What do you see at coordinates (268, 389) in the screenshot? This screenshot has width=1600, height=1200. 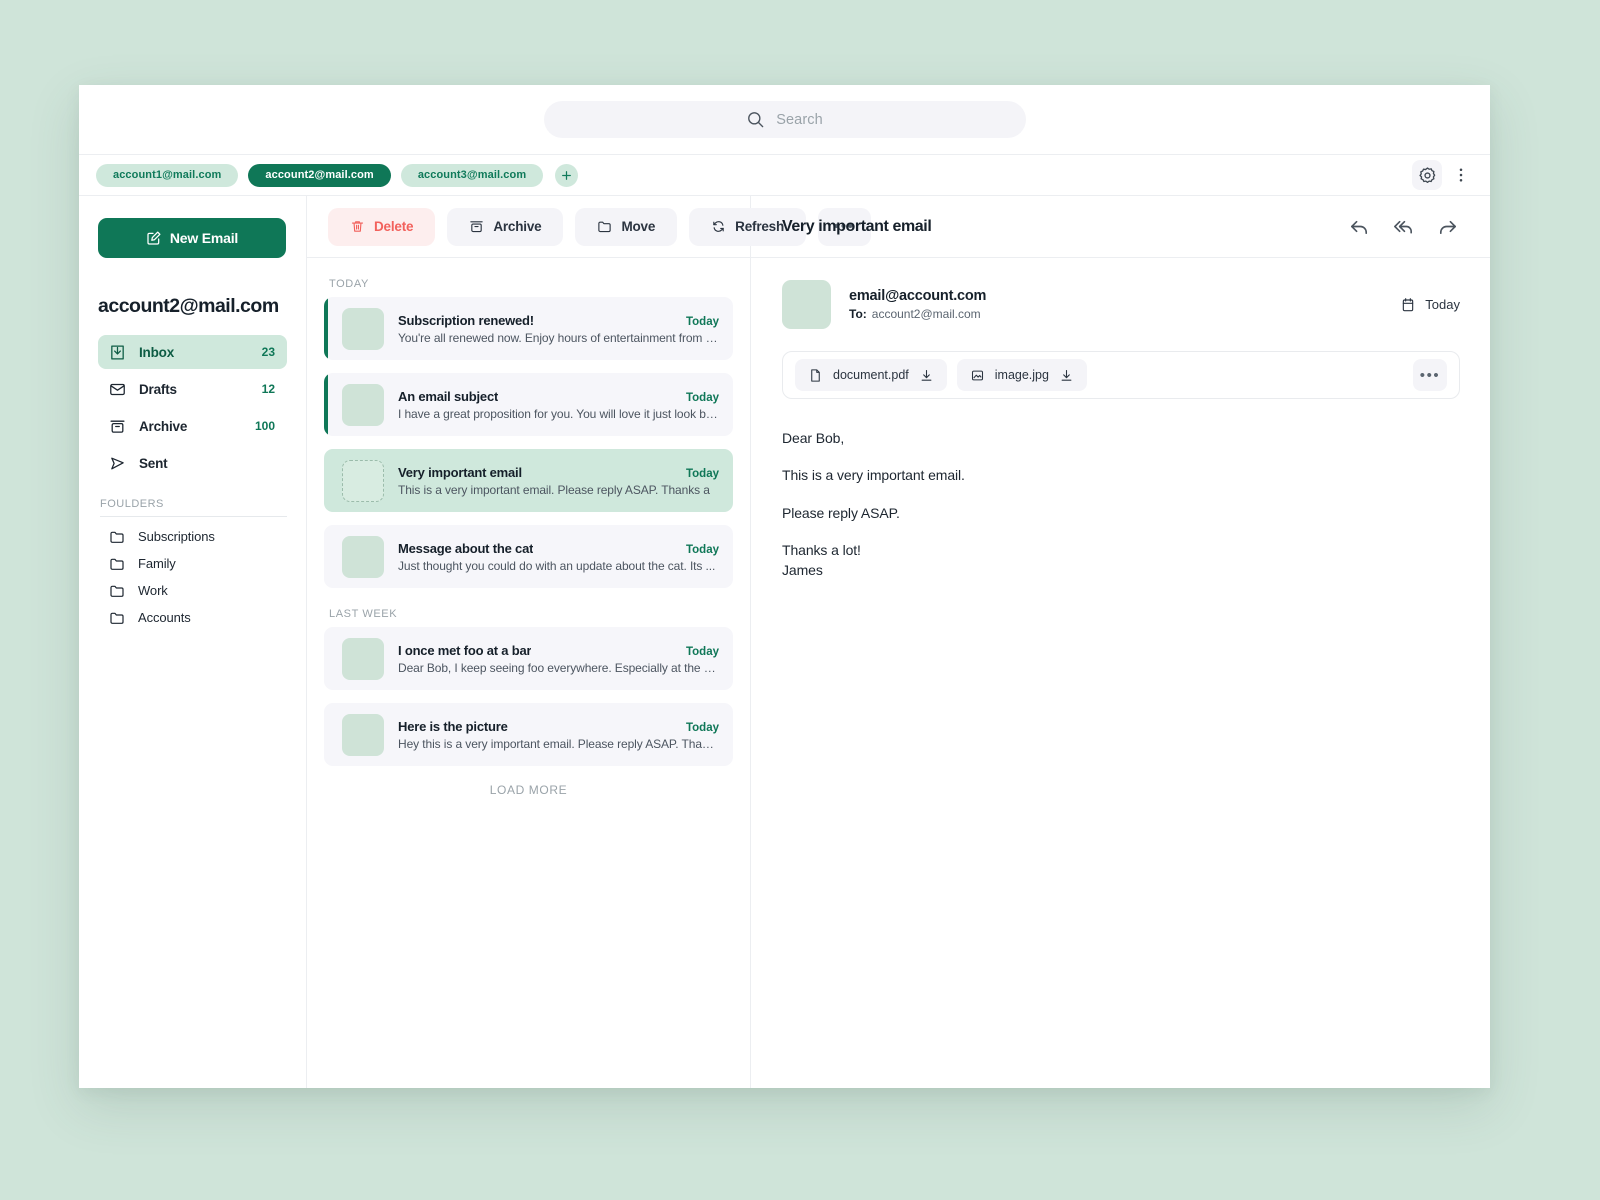 I see `sidebar-count-drafts: 12` at bounding box center [268, 389].